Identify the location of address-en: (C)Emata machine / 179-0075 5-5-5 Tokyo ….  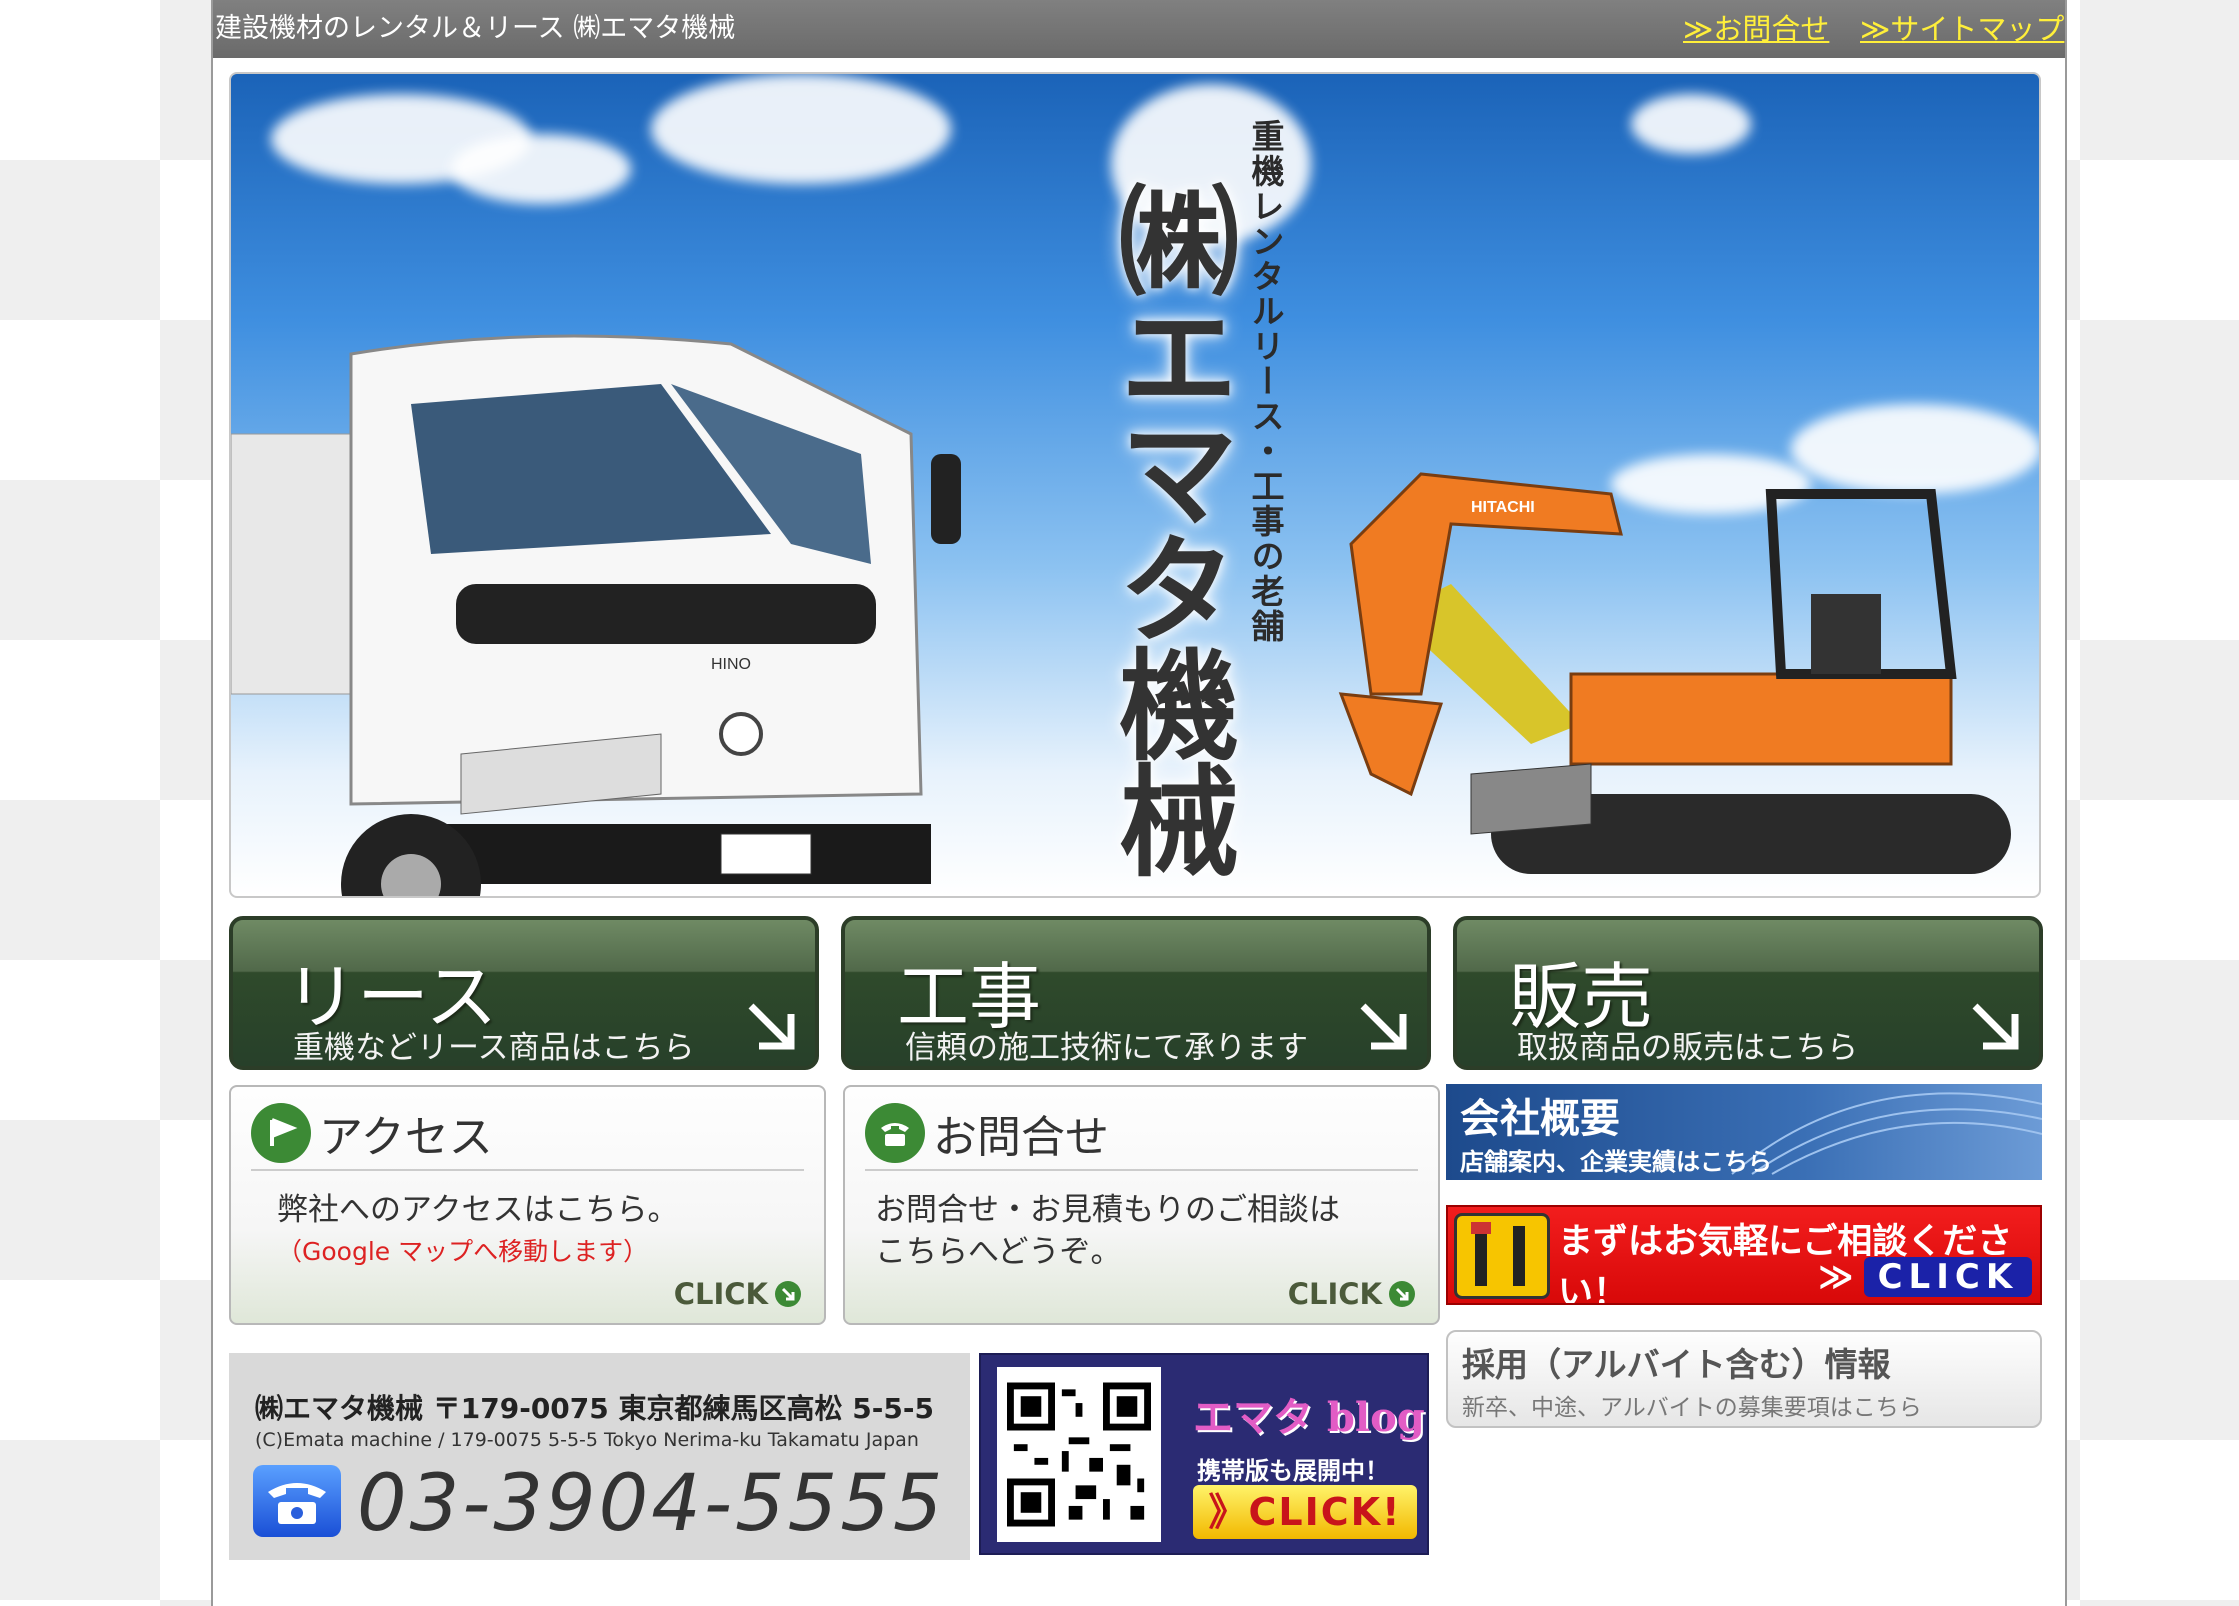
(587, 1440).